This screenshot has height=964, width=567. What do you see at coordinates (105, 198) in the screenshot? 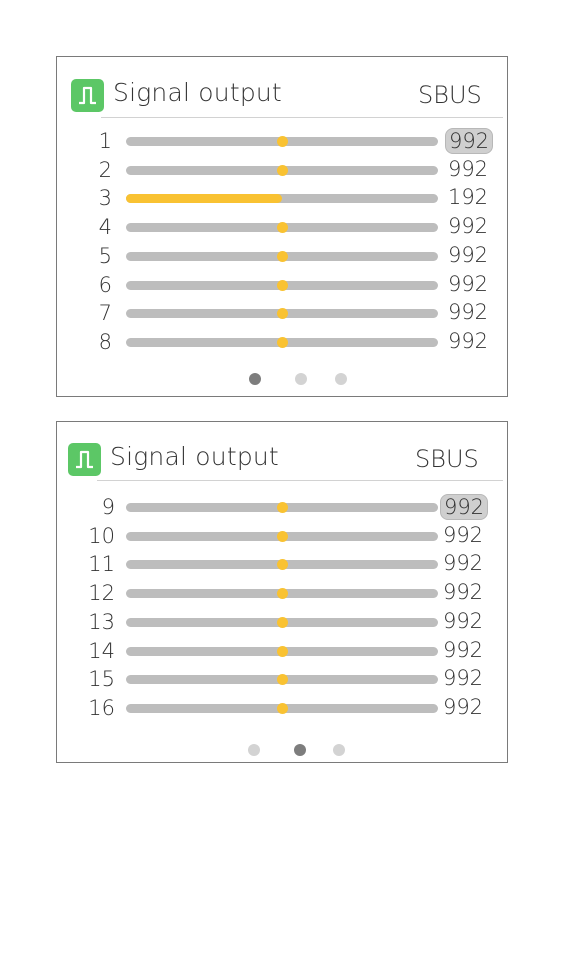
I see `channel-label: 3` at bounding box center [105, 198].